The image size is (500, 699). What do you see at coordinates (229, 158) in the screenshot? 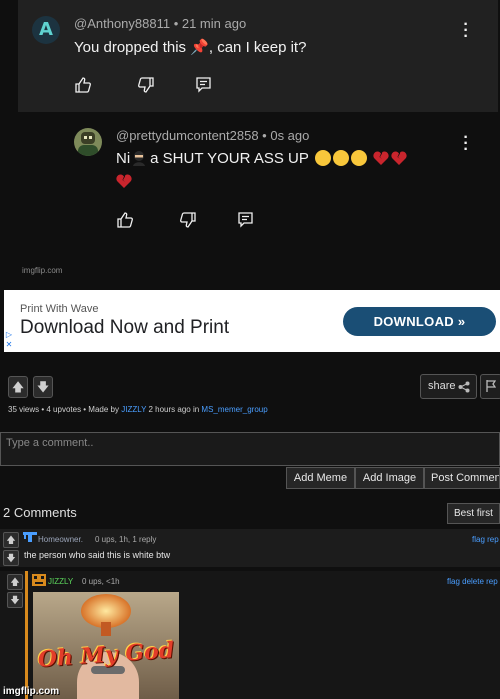
I see `comment2-text-part2: a SHUT YOUR ASS UP` at bounding box center [229, 158].